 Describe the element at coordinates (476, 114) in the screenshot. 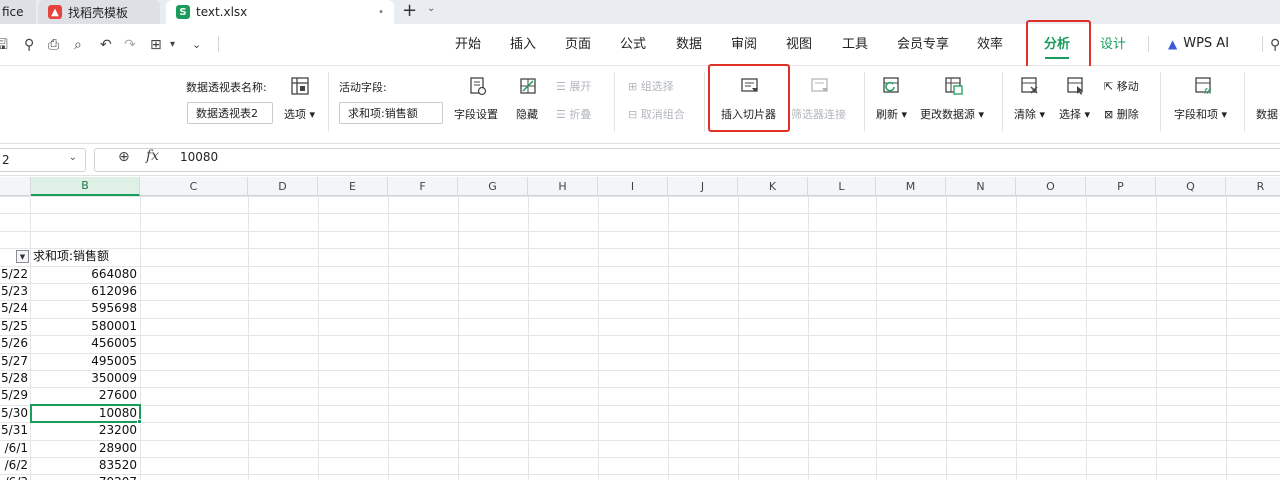

I see `field-settings-label: 字段设置` at that location.